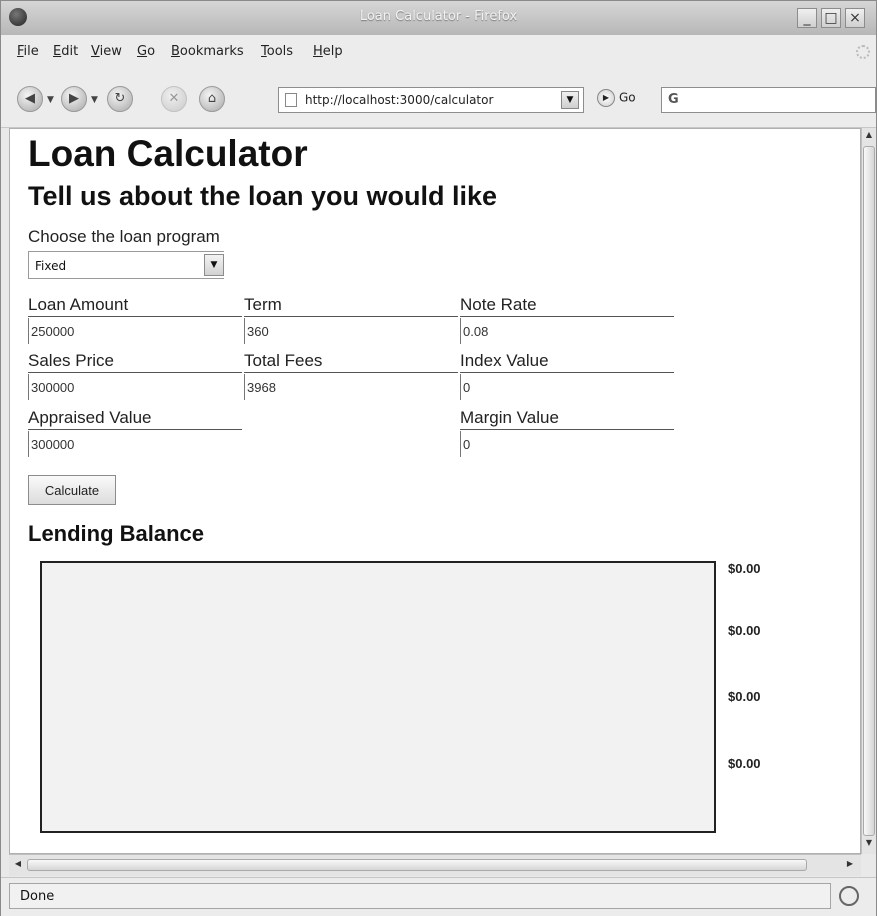 Image resolution: width=877 pixels, height=916 pixels. I want to click on url-dropdown-icon: ▼, so click(570, 100).